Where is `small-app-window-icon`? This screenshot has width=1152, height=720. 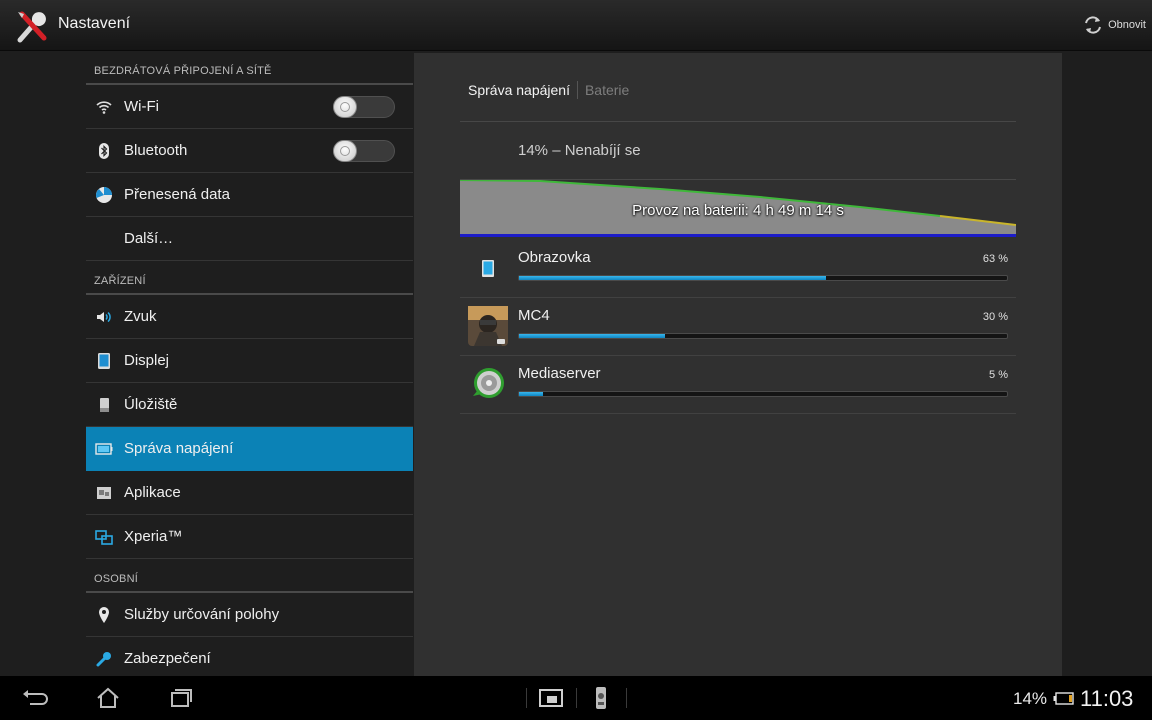
small-app-window-icon is located at coordinates (551, 698).